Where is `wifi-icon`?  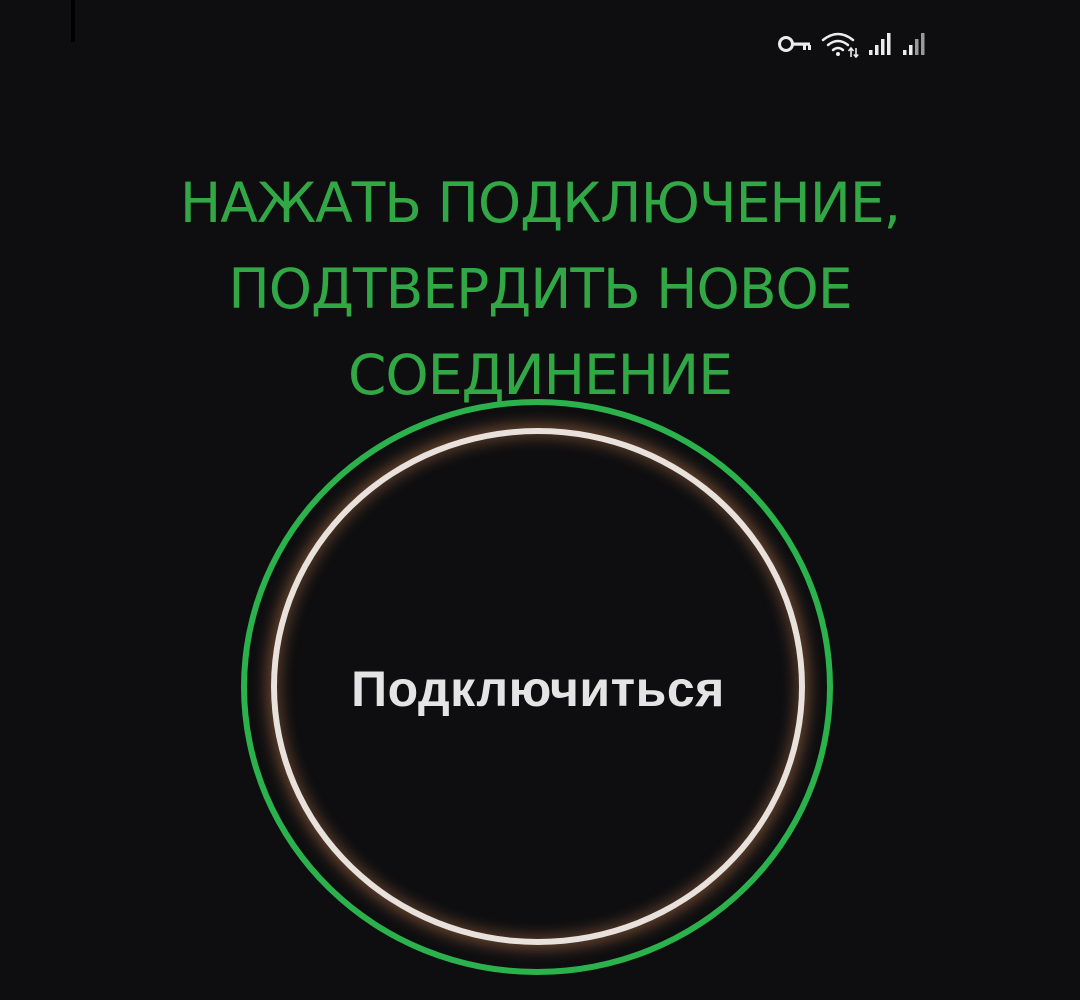
wifi-icon is located at coordinates (840, 44).